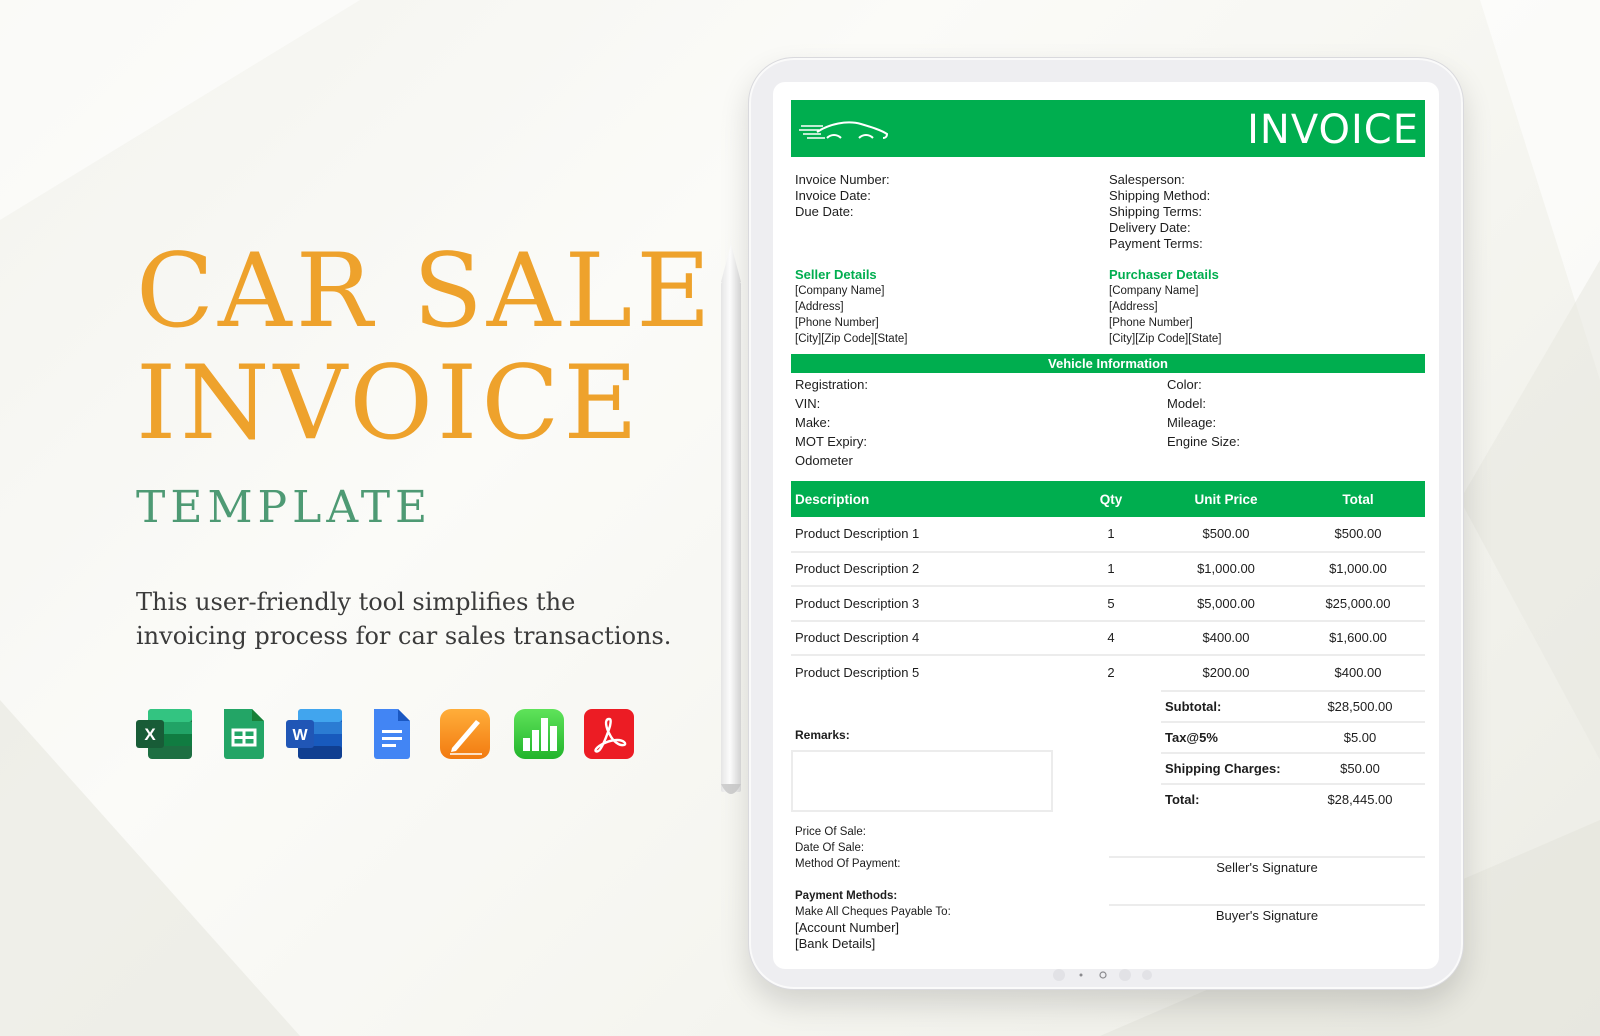  I want to click on mileage-label: Mileage:, so click(1192, 422).